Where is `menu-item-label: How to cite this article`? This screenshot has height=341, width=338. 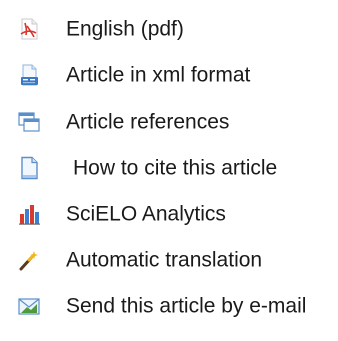
menu-item-label: How to cite this article is located at coordinates (175, 168).